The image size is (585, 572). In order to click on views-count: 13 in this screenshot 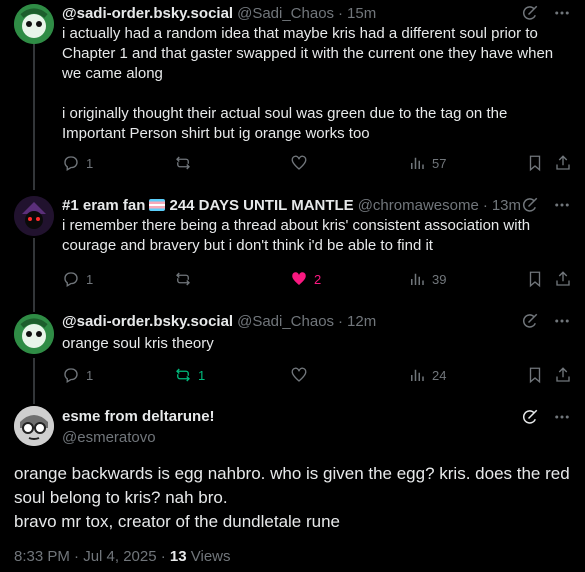, I will do `click(178, 556)`.